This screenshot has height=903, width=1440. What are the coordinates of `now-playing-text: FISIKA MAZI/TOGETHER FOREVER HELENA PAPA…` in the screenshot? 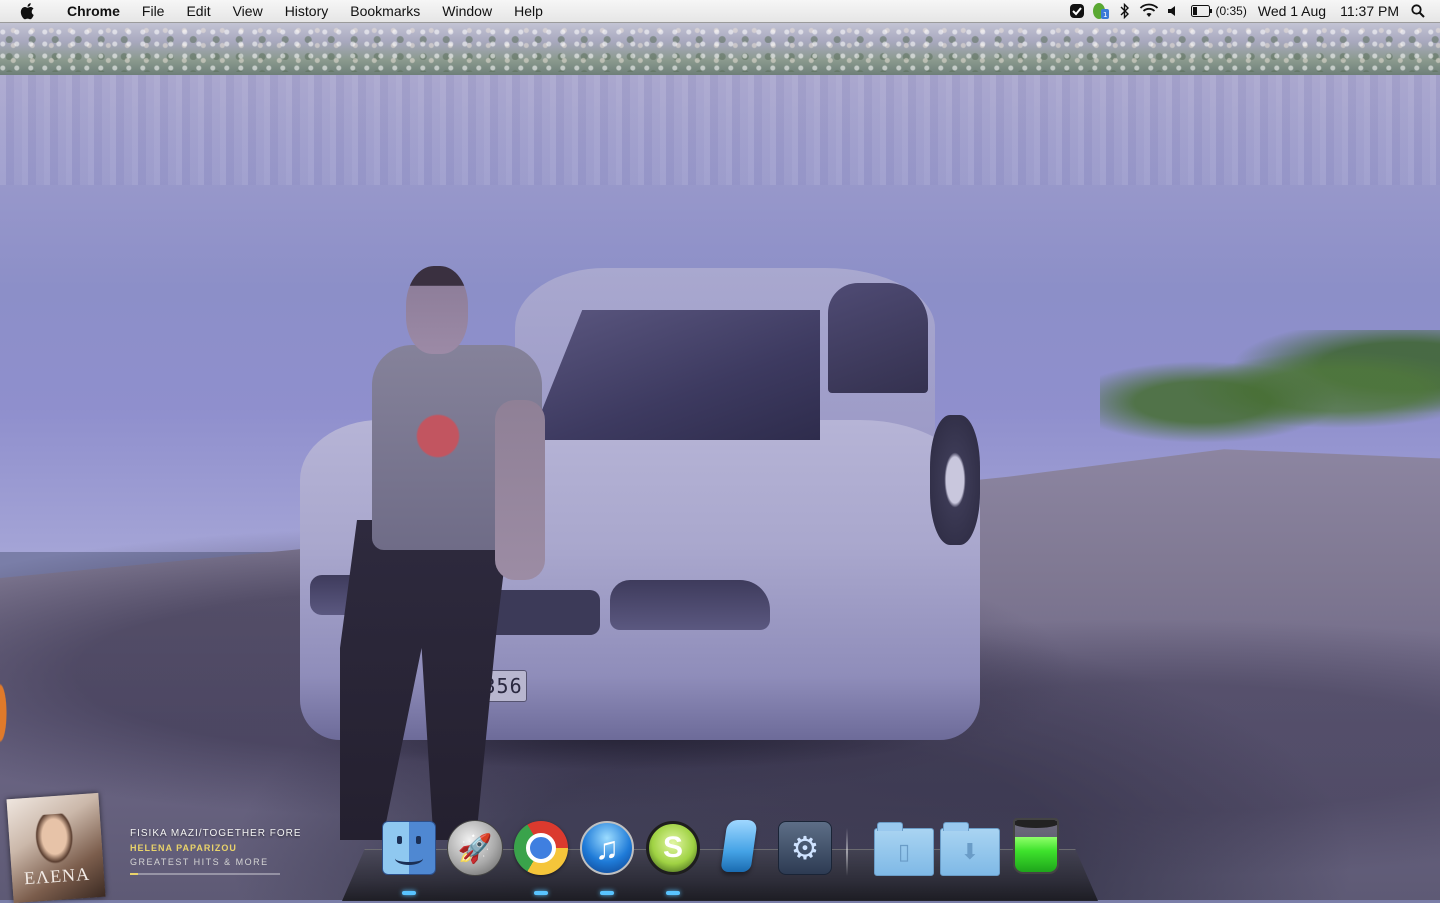 It's located at (215, 851).